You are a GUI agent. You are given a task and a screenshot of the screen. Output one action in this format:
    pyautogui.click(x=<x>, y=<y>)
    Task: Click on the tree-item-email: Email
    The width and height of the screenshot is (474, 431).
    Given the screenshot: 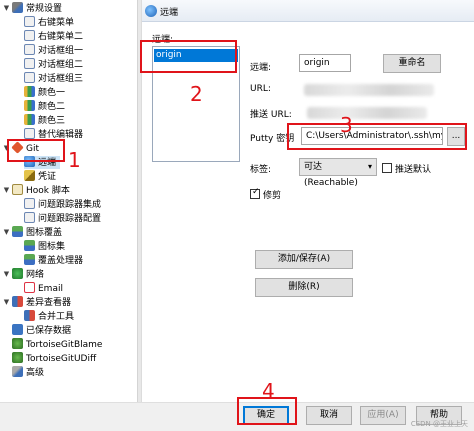 What is the action you would take?
    pyautogui.click(x=43, y=288)
    